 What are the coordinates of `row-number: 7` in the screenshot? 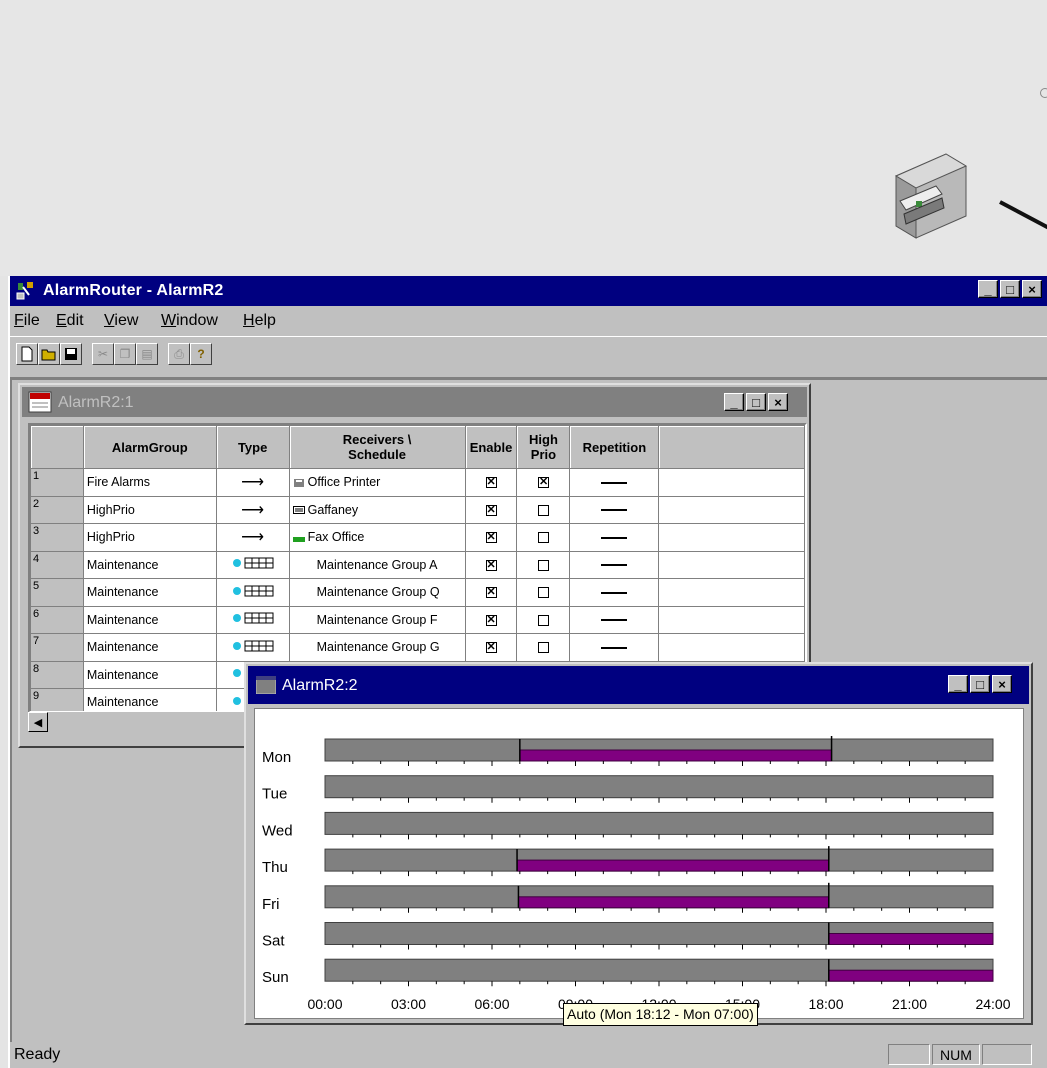 It's located at (57, 647).